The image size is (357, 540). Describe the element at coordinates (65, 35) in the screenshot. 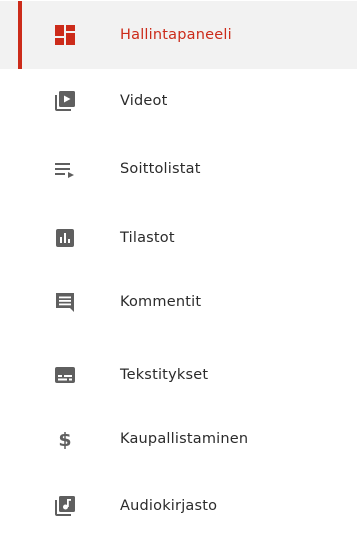

I see `dashboard-icon` at that location.